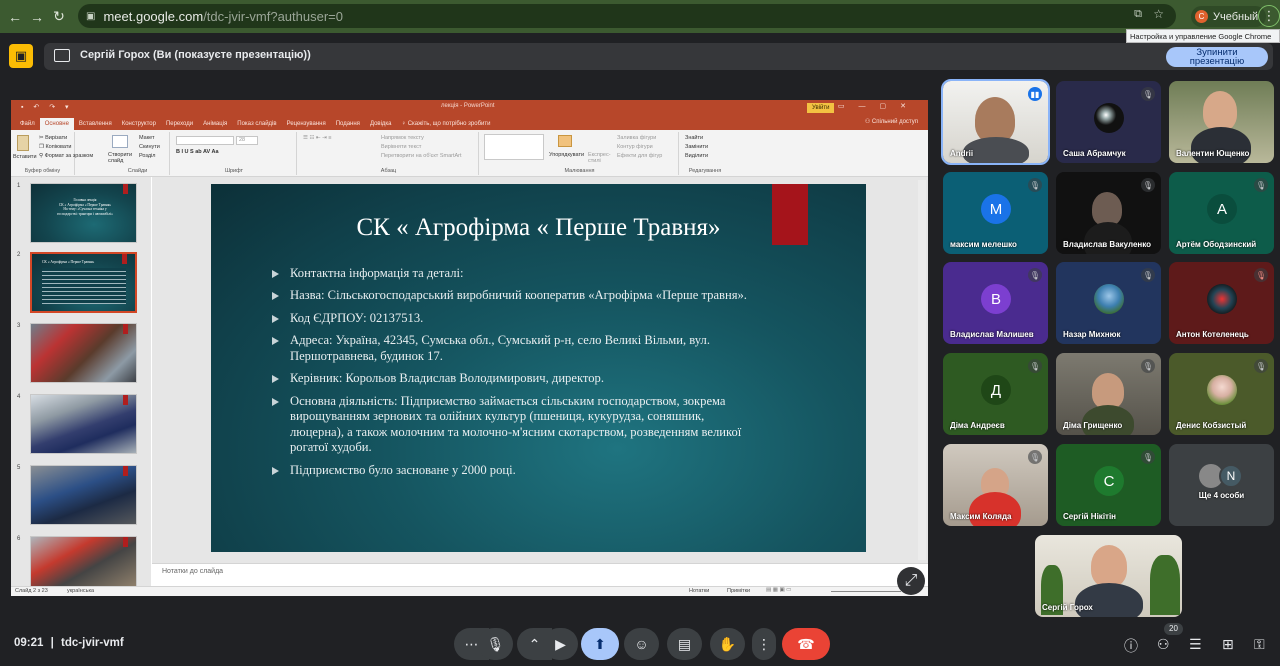 This screenshot has height=666, width=1280. What do you see at coordinates (348, 124) in the screenshot?
I see `ppt-tab-view: Подання` at bounding box center [348, 124].